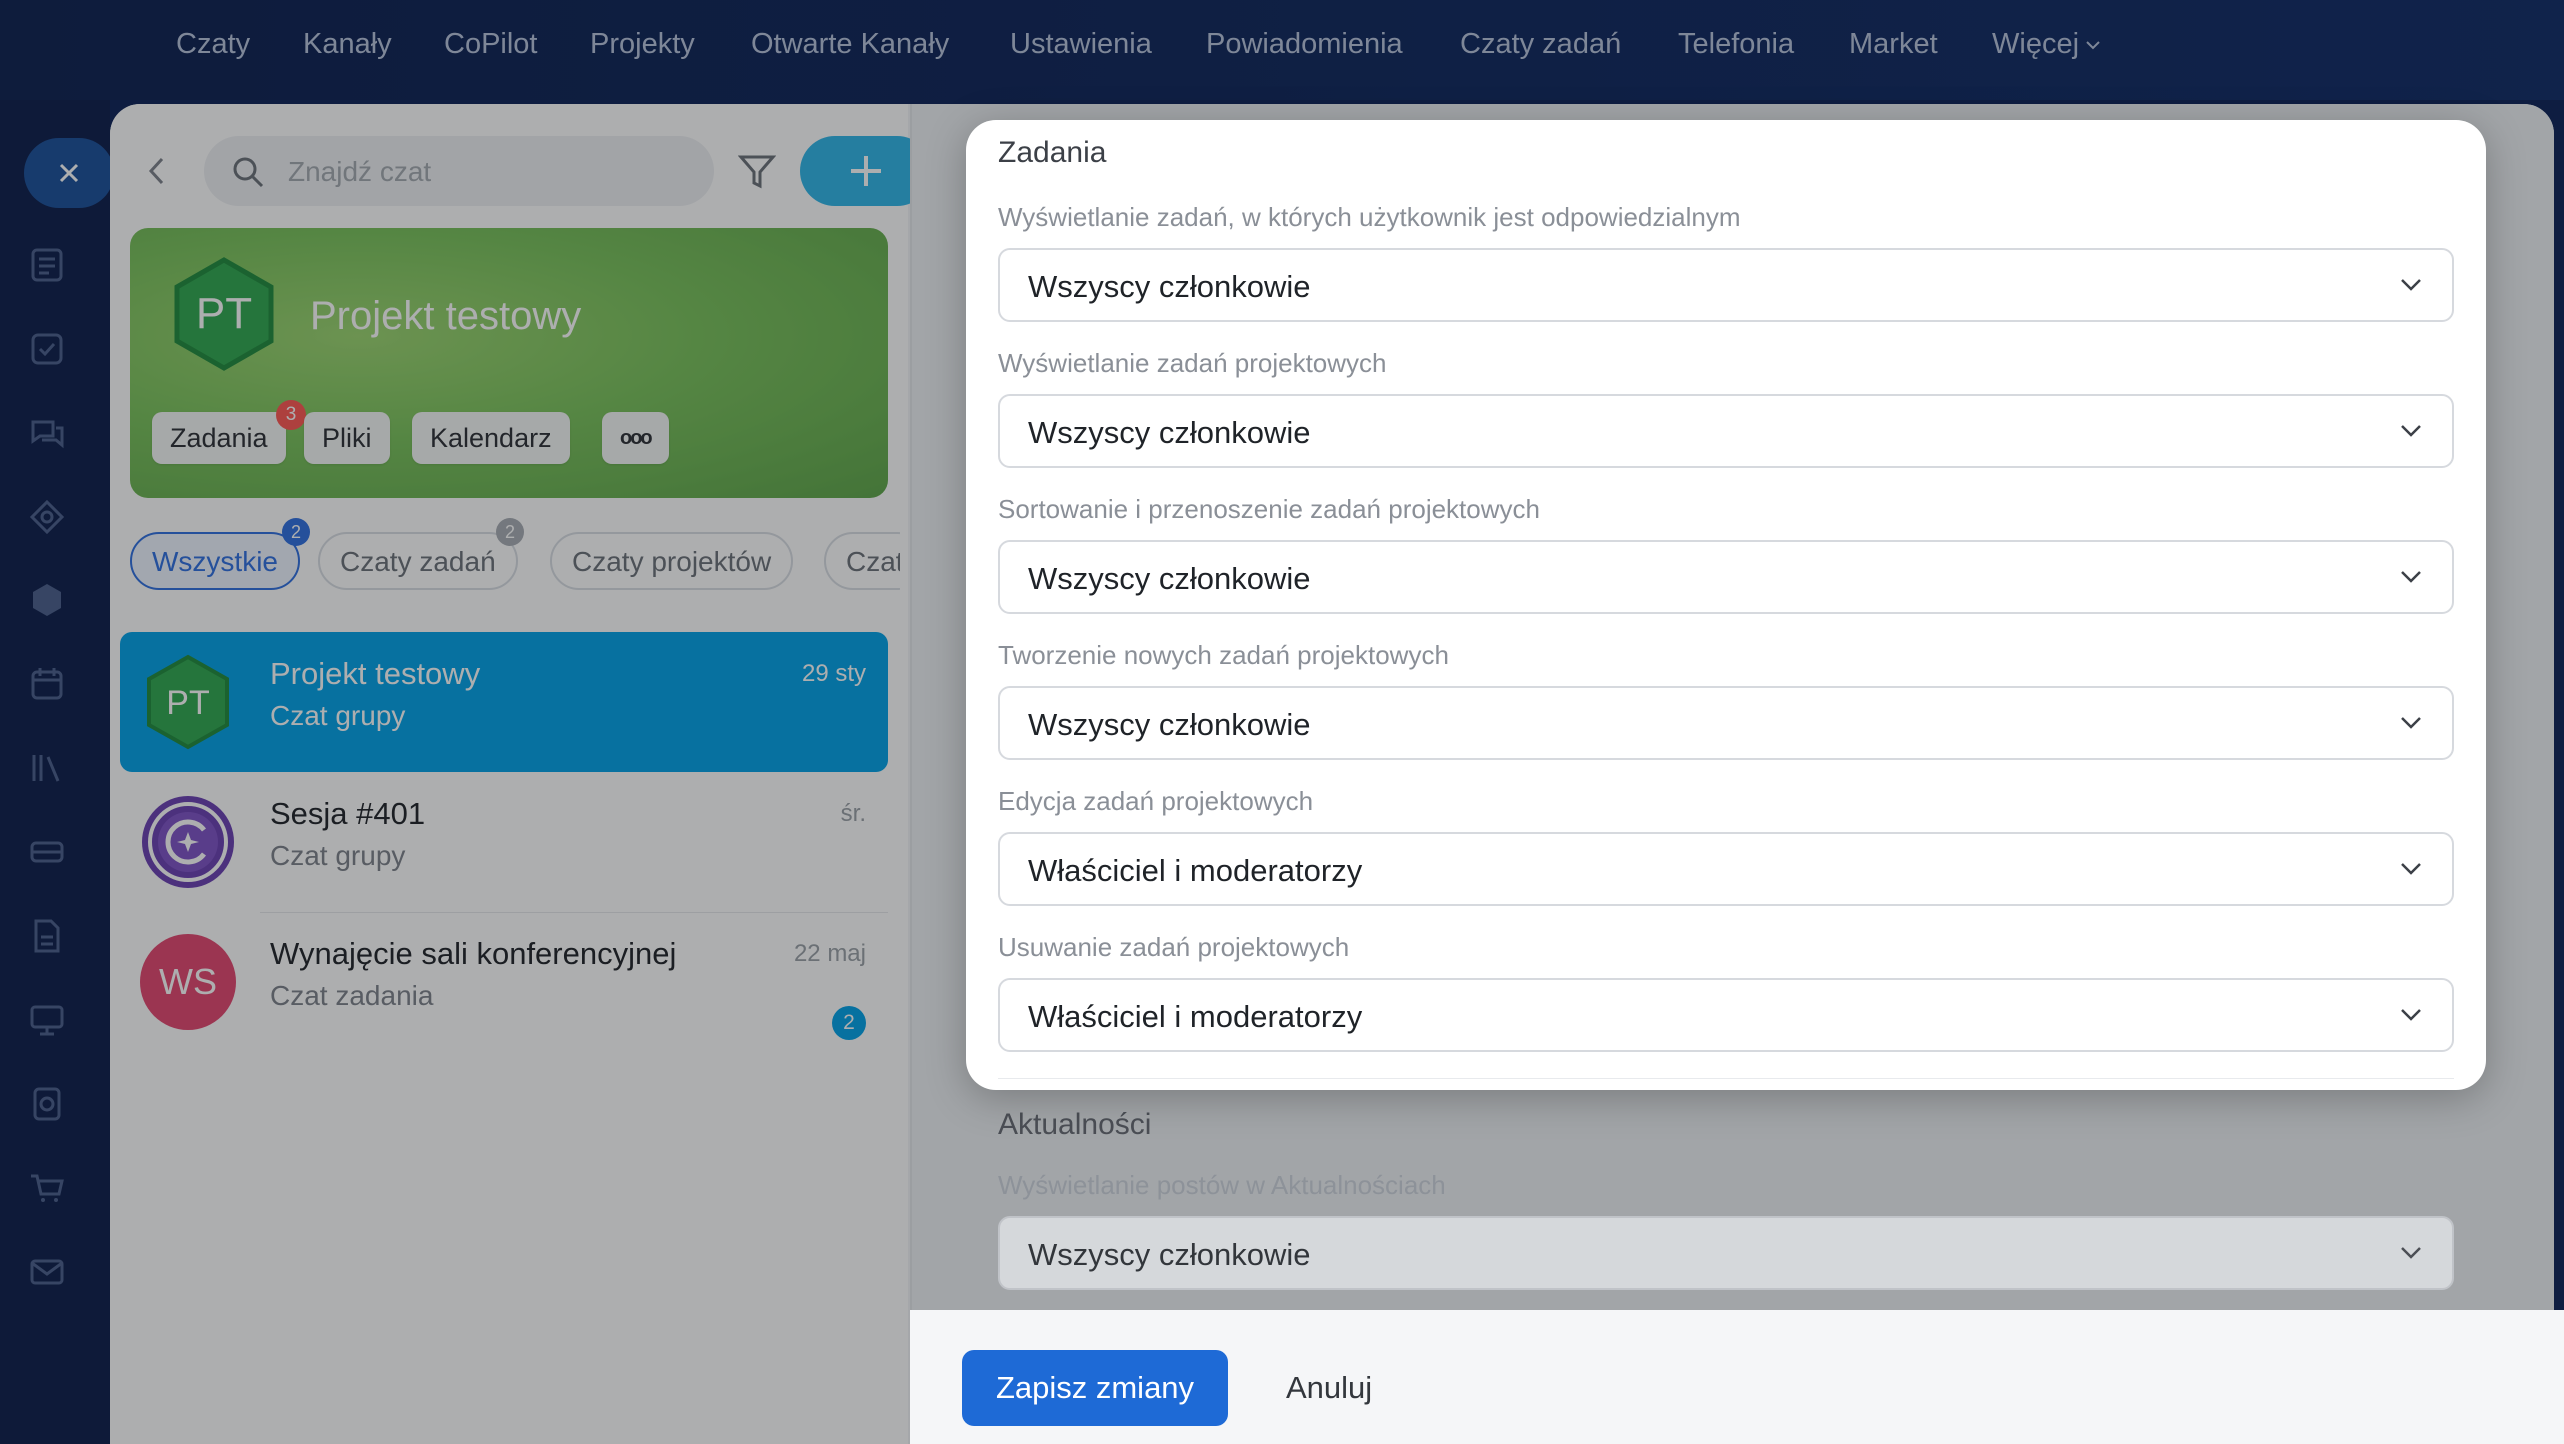  I want to click on create-tasks-select: Wszyscy członkowie, so click(1726, 723).